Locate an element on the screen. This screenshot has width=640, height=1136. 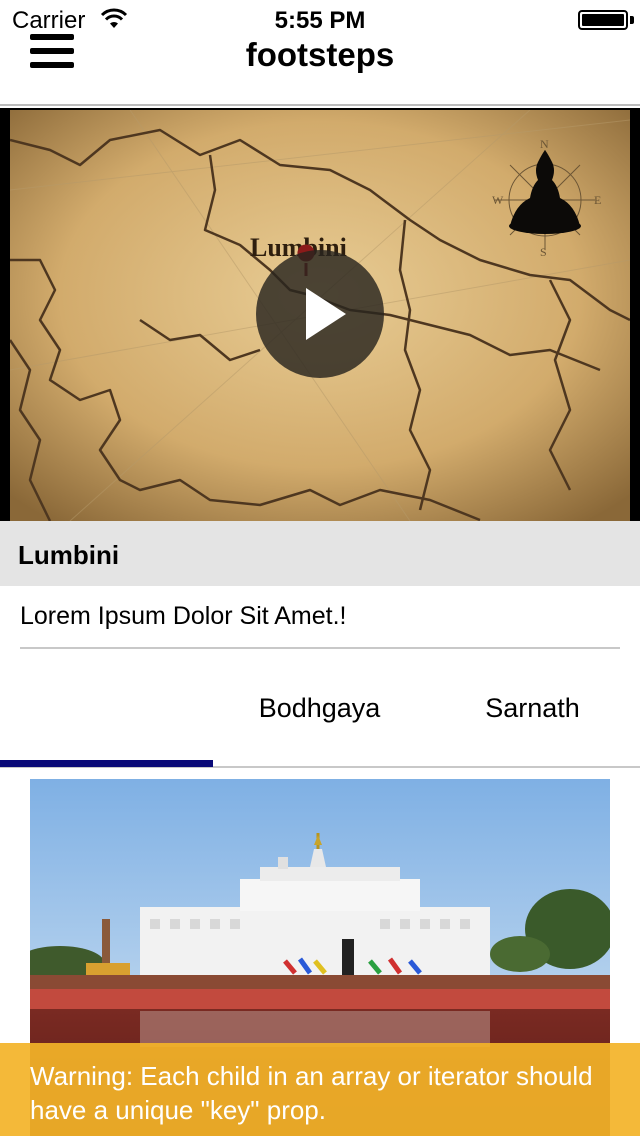
svg-text: E is located at coordinates (597, 200).